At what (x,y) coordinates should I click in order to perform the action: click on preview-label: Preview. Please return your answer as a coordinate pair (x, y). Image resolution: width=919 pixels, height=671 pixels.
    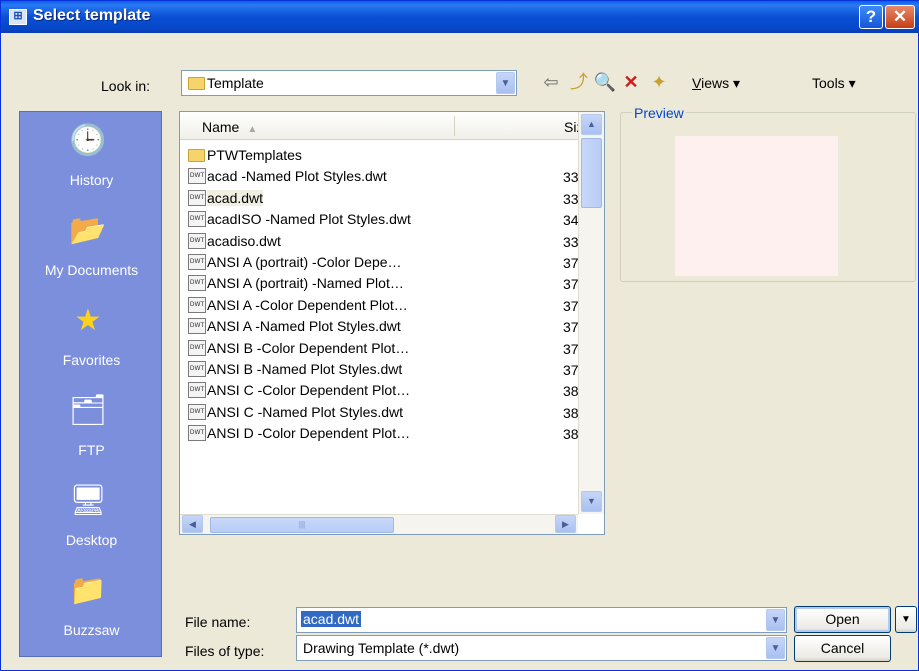
    Looking at the image, I should click on (659, 113).